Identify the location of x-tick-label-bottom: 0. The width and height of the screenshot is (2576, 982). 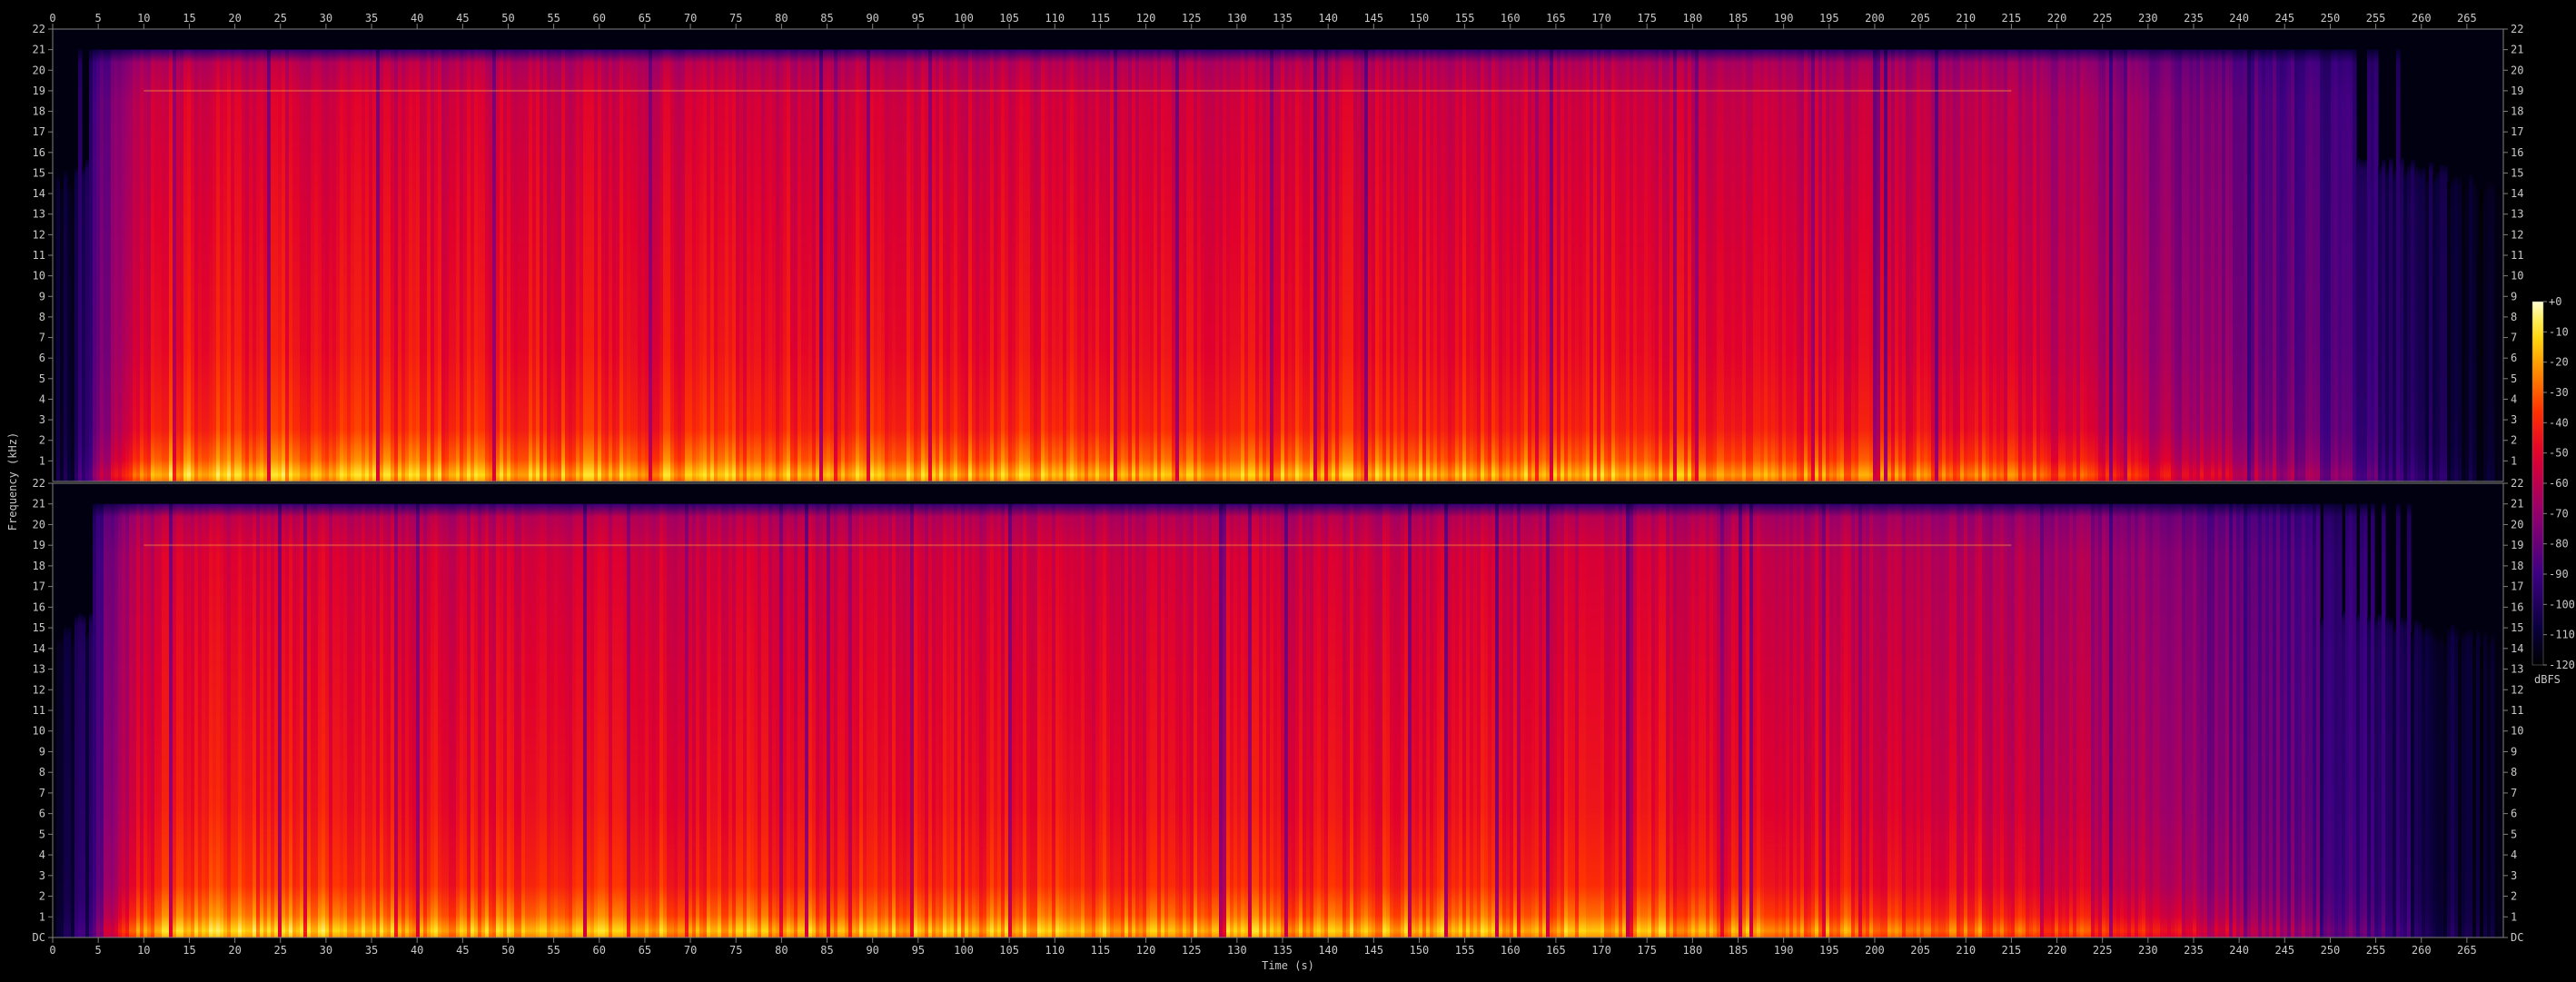
(52, 951).